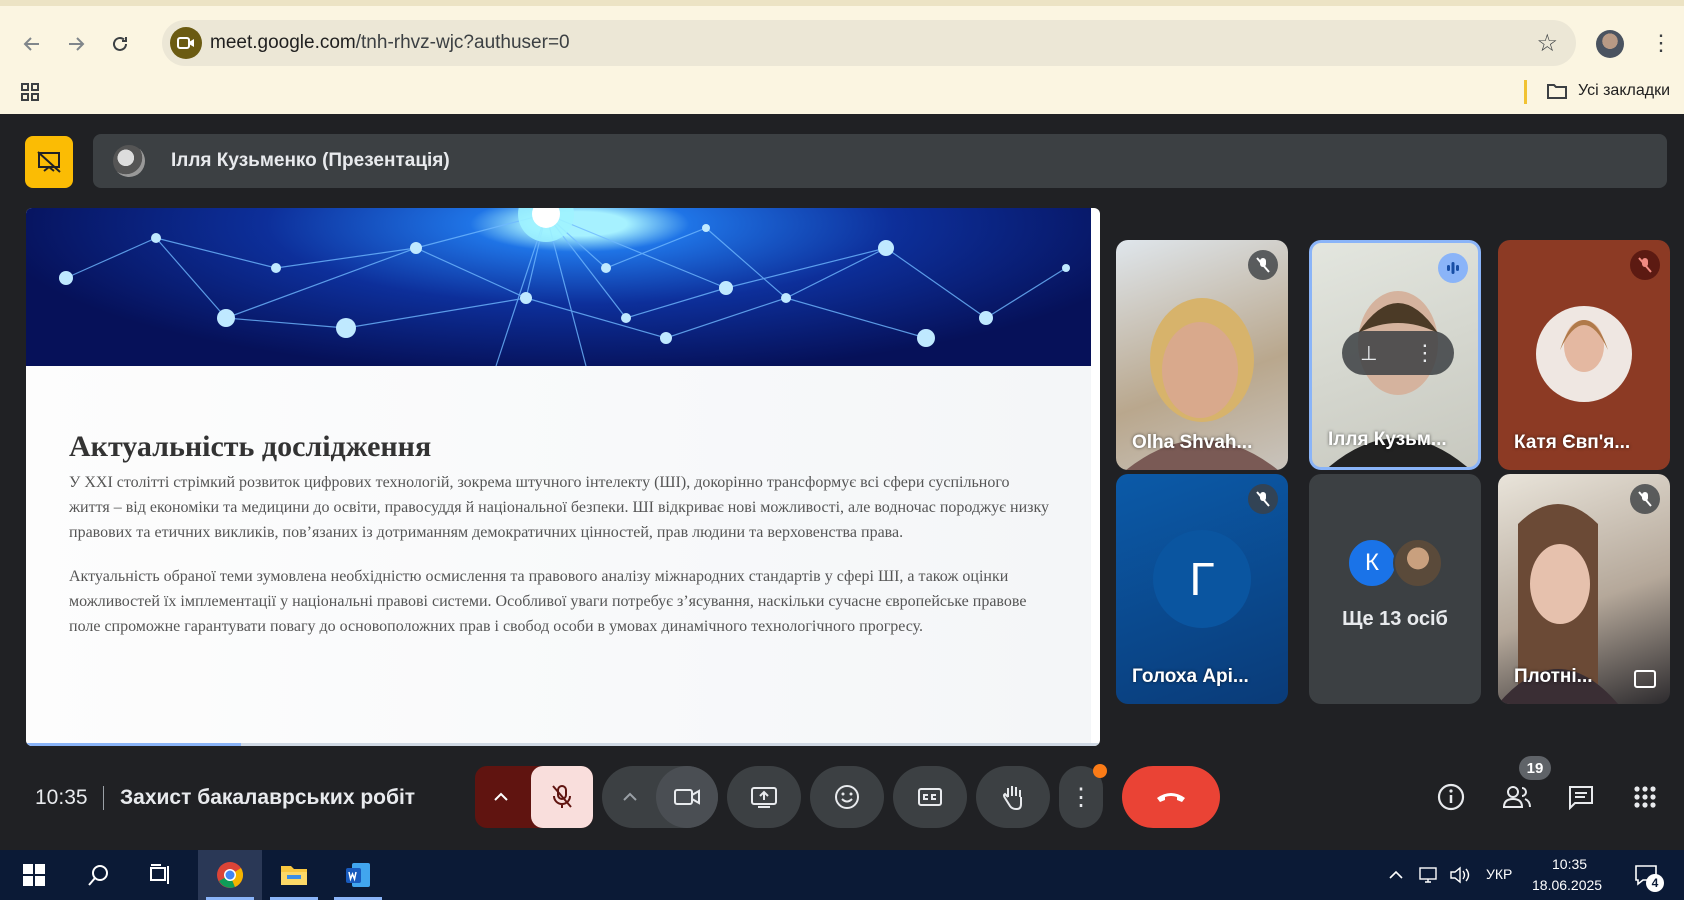  What do you see at coordinates (1451, 797) in the screenshot?
I see `meeting-details-button` at bounding box center [1451, 797].